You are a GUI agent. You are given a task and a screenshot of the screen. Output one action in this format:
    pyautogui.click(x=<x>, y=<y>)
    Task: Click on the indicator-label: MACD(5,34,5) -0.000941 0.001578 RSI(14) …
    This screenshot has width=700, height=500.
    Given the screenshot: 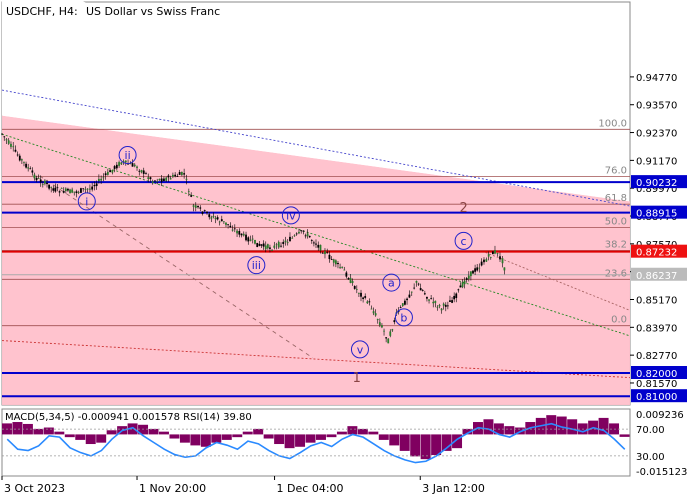 What is the action you would take?
    pyautogui.click(x=128, y=417)
    